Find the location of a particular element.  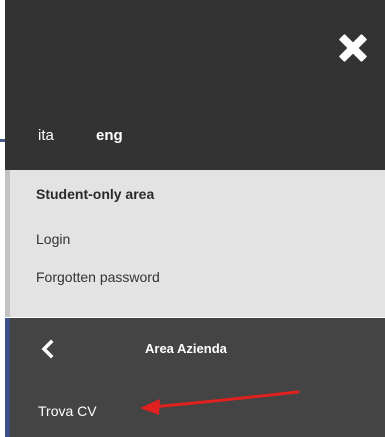

language-eng: eng is located at coordinates (109, 135).